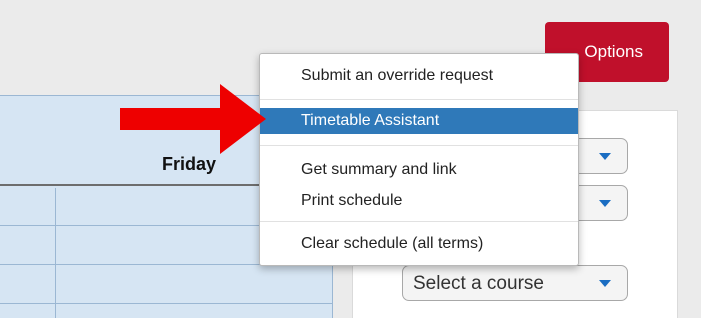 The image size is (701, 318). I want to click on day-header-friday: Friday, so click(189, 164).